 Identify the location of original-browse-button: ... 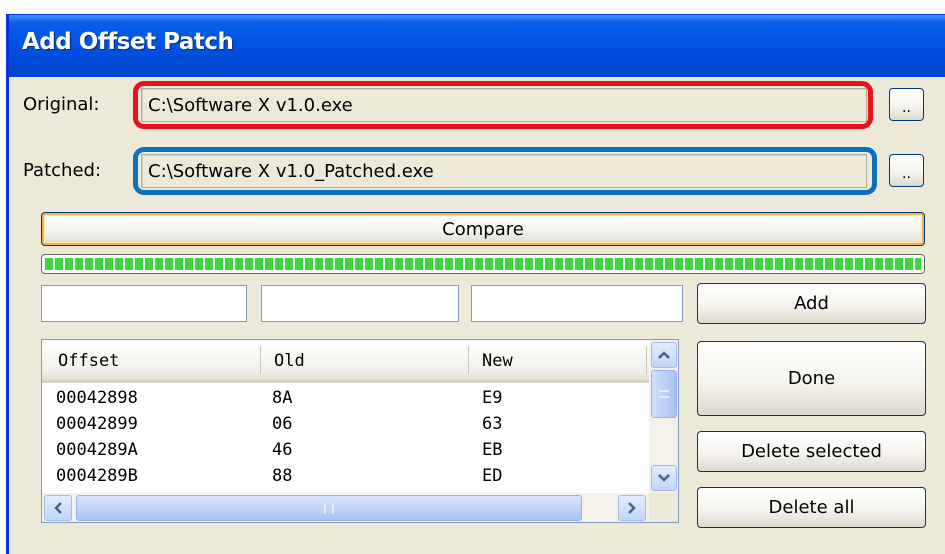
(906, 104).